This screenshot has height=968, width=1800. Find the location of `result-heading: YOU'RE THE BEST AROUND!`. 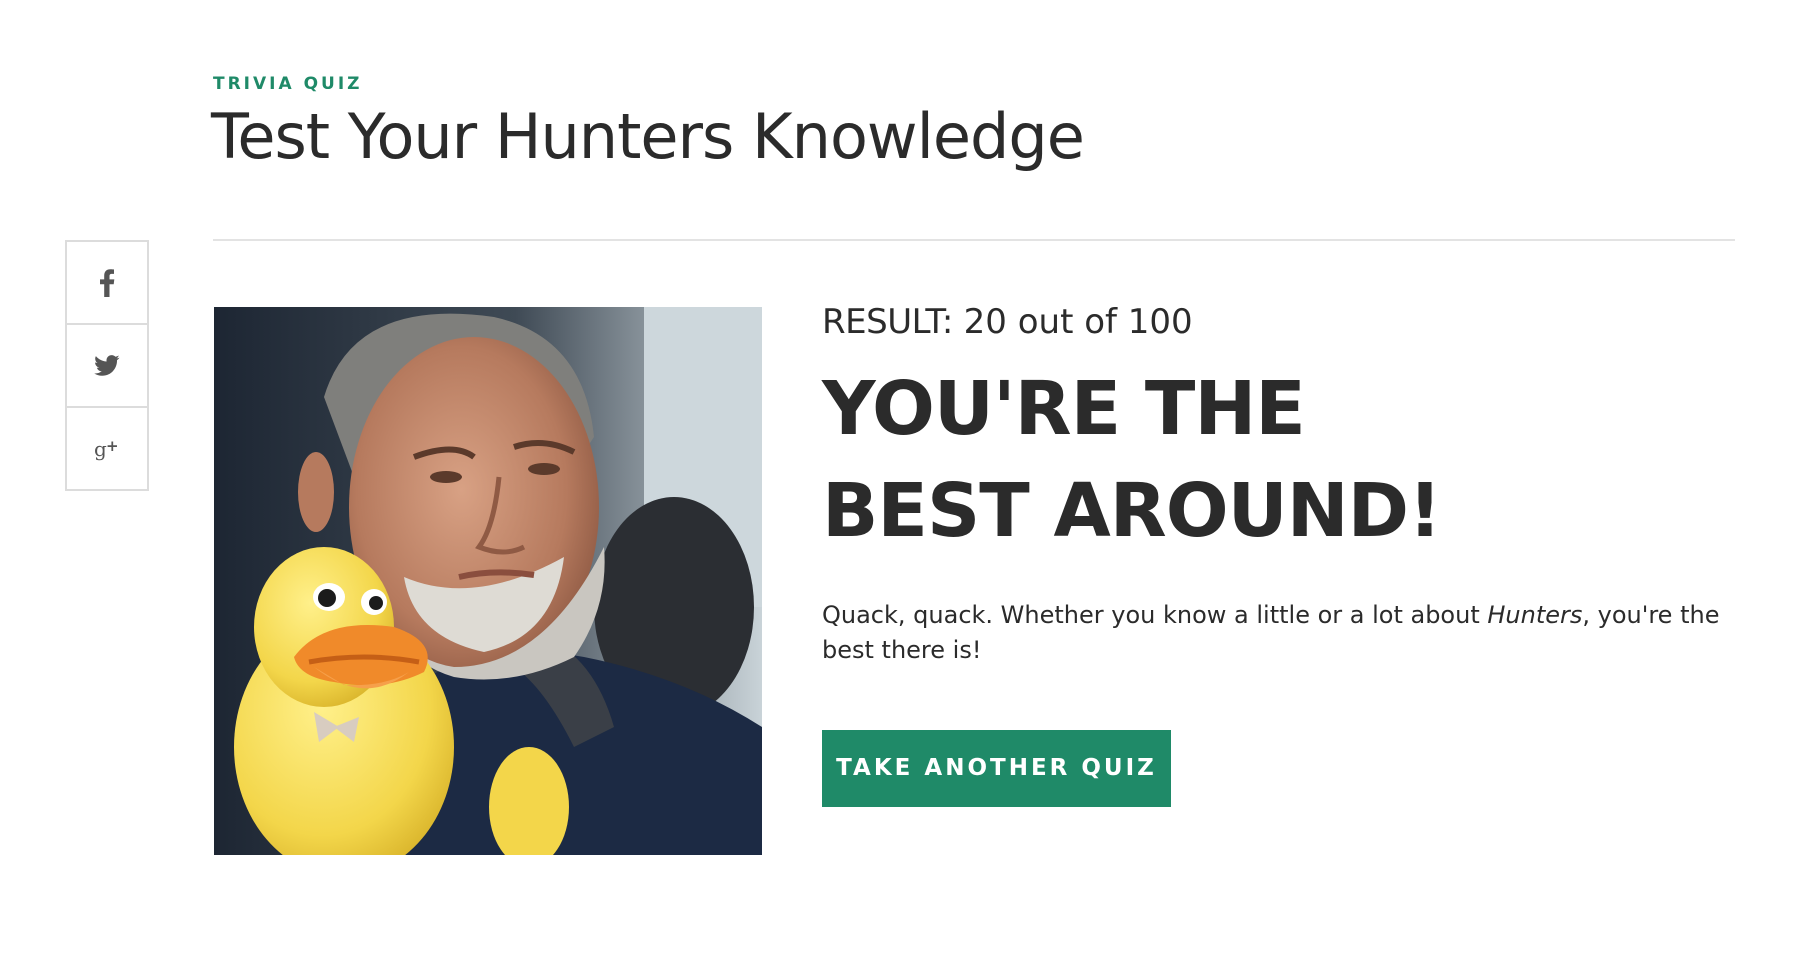

result-heading: YOU'RE THE BEST AROUND! is located at coordinates (1132, 460).